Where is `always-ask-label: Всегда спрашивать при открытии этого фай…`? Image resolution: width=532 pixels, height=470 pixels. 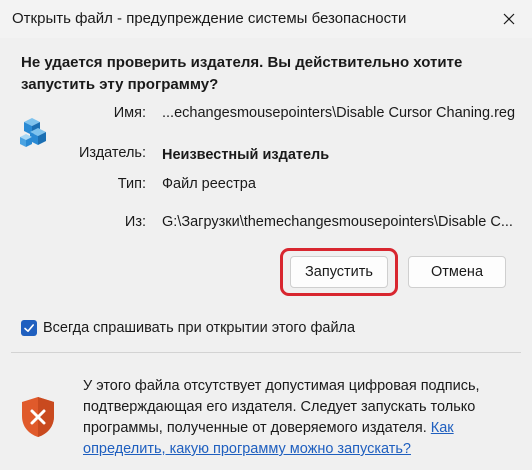 always-ask-label: Всегда спрашивать при открытии этого фай… is located at coordinates (199, 328).